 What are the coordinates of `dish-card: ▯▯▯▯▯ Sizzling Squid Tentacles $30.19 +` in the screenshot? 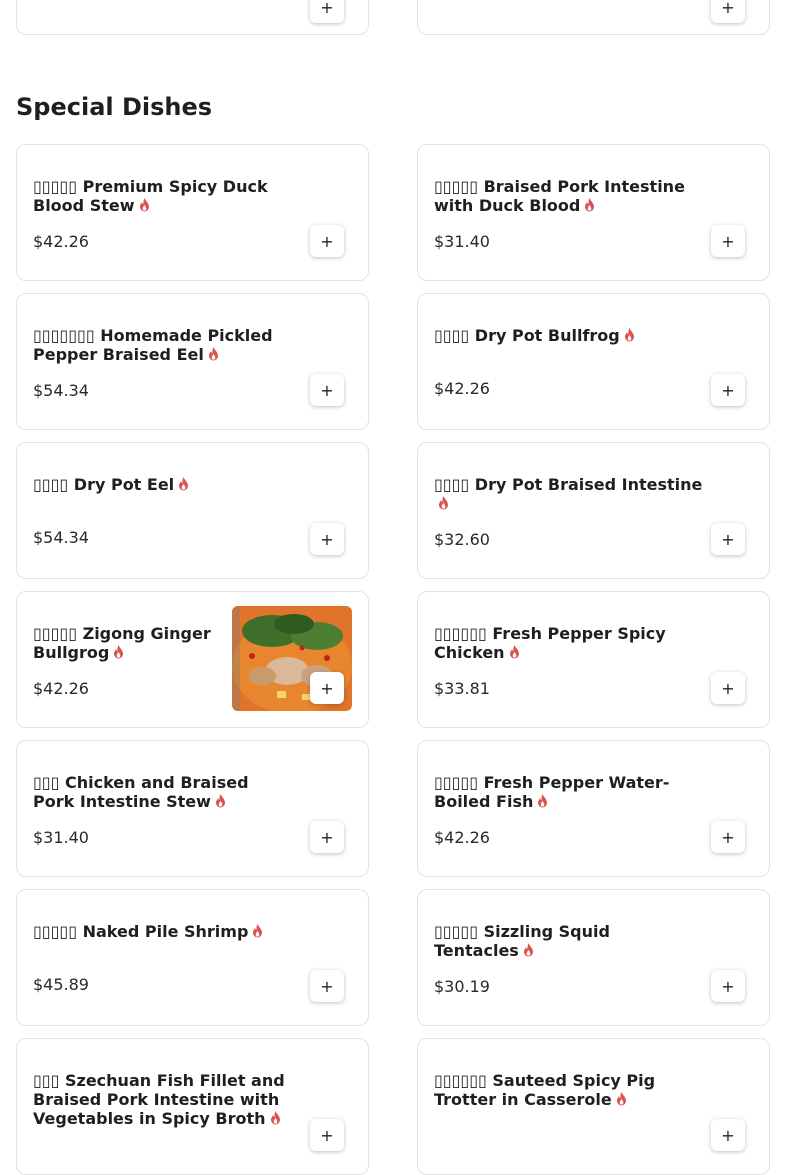 It's located at (593, 957).